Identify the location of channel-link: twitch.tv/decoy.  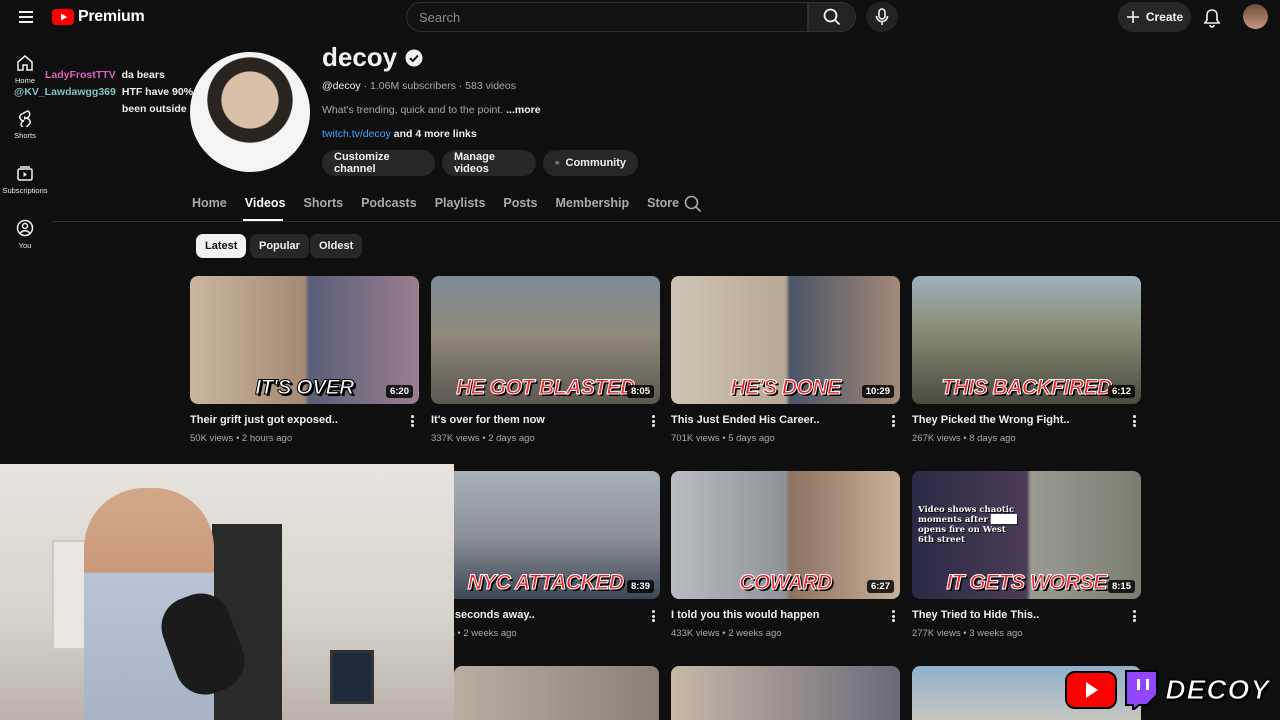
(356, 134).